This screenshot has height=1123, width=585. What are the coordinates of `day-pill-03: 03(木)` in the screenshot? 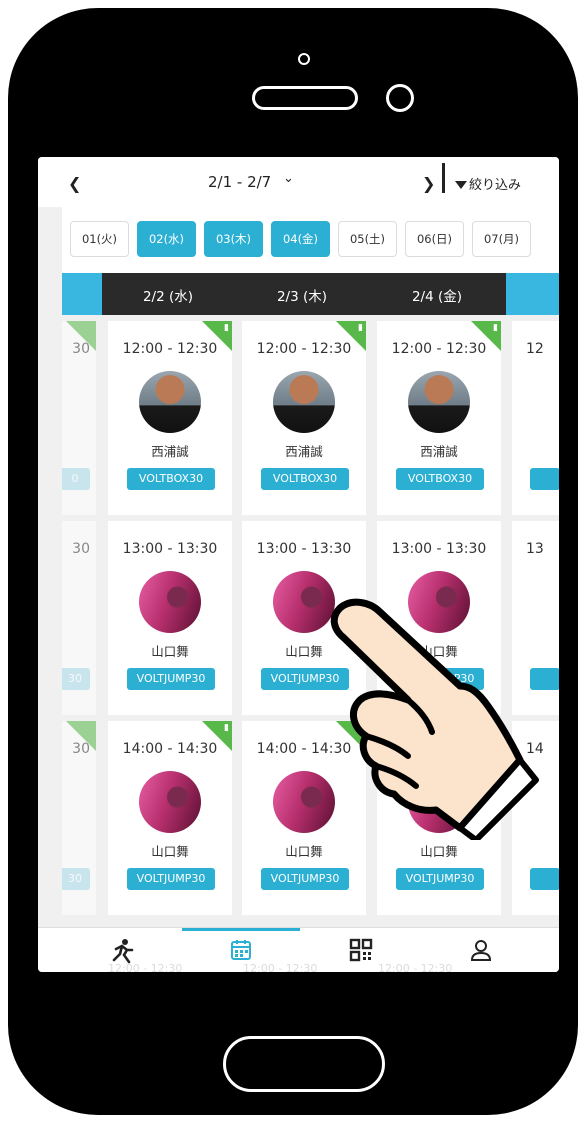 It's located at (233, 239).